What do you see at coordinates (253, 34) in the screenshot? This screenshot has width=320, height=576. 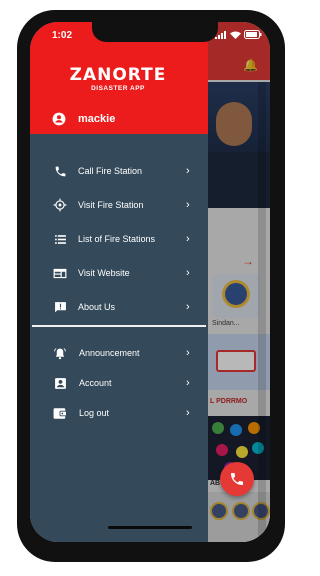 I see `battery-icon` at bounding box center [253, 34].